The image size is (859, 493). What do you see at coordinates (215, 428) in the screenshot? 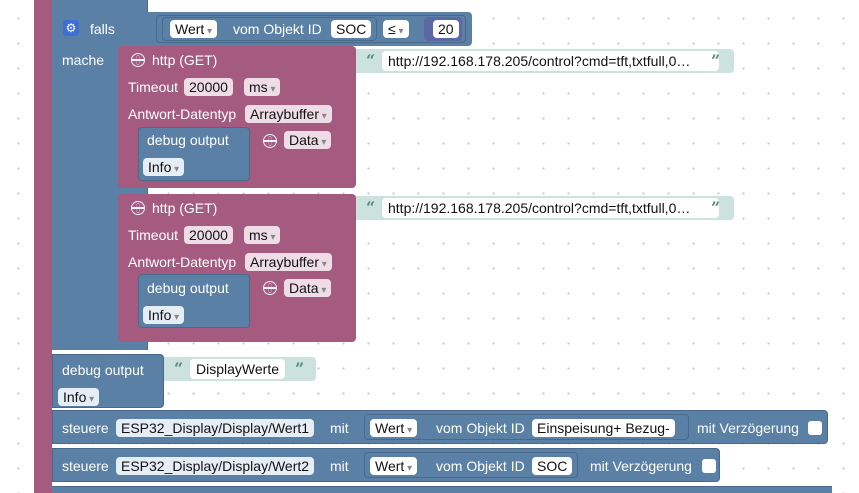
I see `control-target-field: ESP32_Display/Display/Wert1` at bounding box center [215, 428].